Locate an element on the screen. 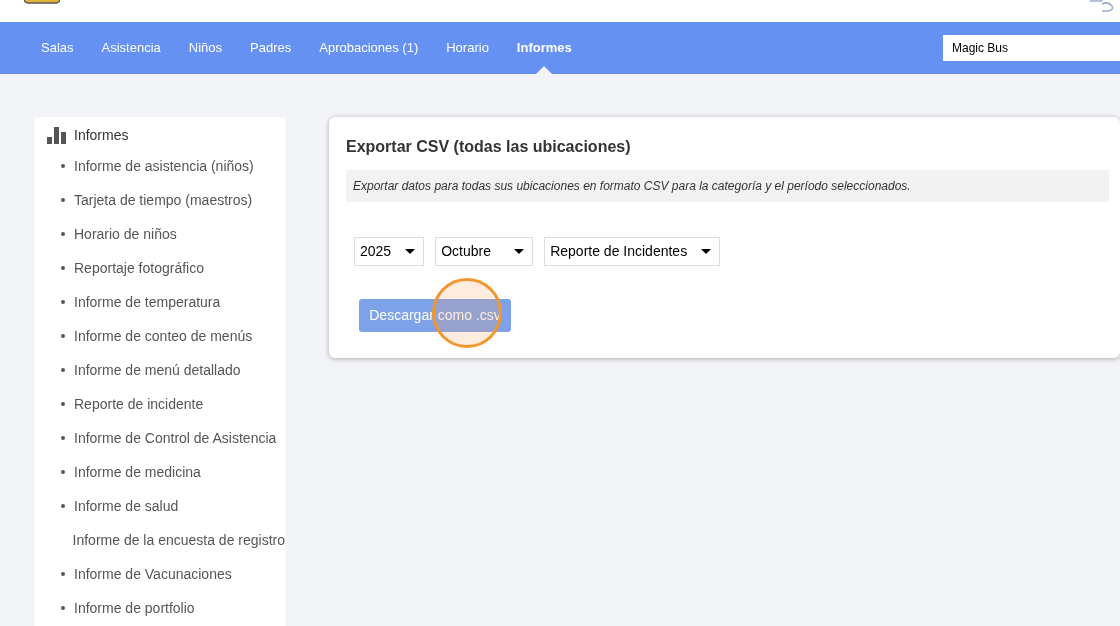  dropdown-select: 2025 is located at coordinates (389, 251).